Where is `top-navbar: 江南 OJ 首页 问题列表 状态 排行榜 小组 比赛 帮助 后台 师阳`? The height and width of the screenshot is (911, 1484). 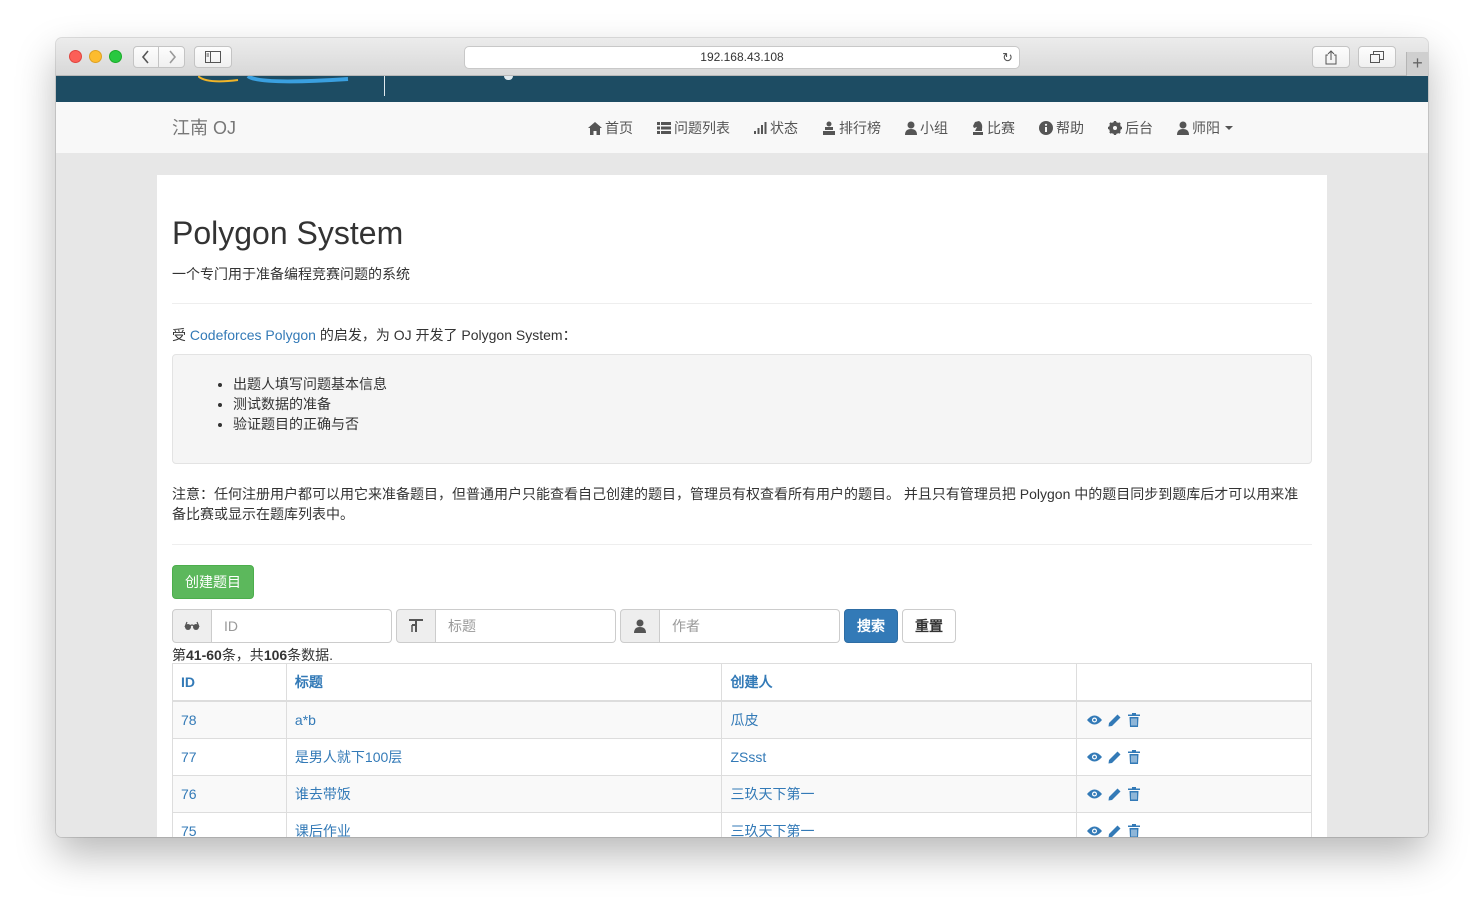 top-navbar: 江南 OJ 首页 问题列表 状态 排行榜 小组 比赛 帮助 后台 师阳 is located at coordinates (742, 128).